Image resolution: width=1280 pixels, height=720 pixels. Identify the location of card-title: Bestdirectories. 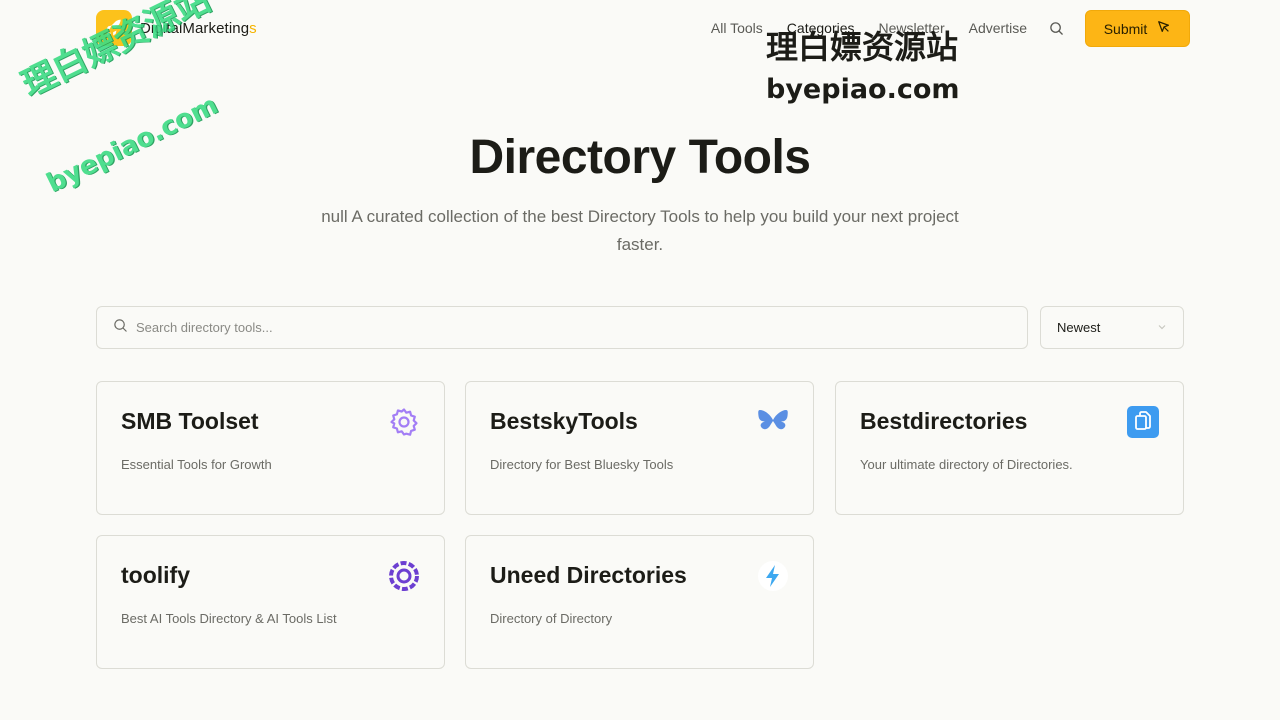
(944, 421).